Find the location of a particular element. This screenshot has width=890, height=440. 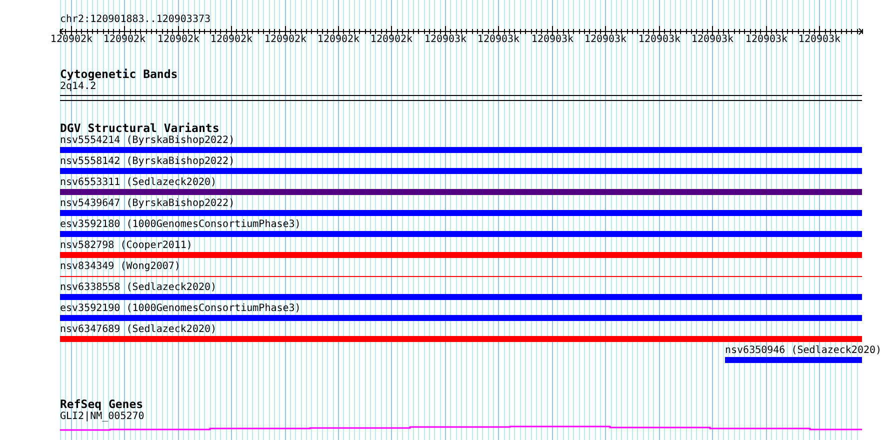

track-title: RefSeq Genes is located at coordinates (102, 404).